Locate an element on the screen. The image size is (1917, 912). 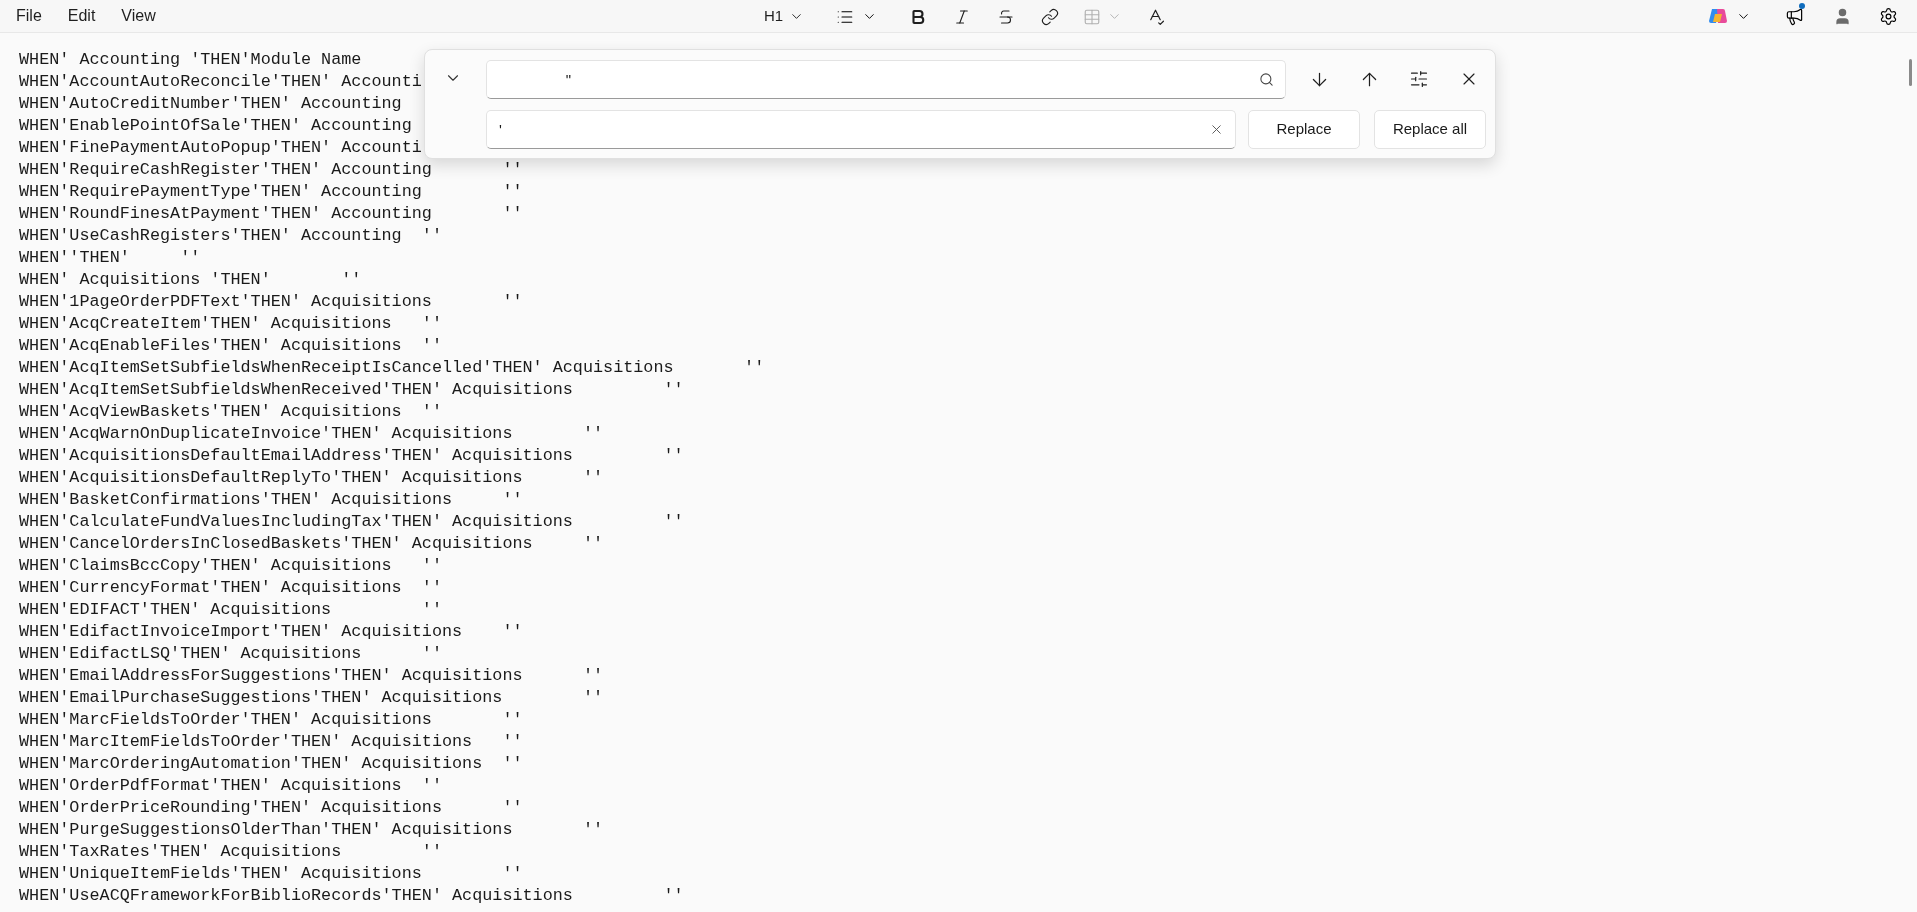
code-line: WHEN'FinePaymentAutoPopup'THEN' Accounti is located at coordinates (220, 148).